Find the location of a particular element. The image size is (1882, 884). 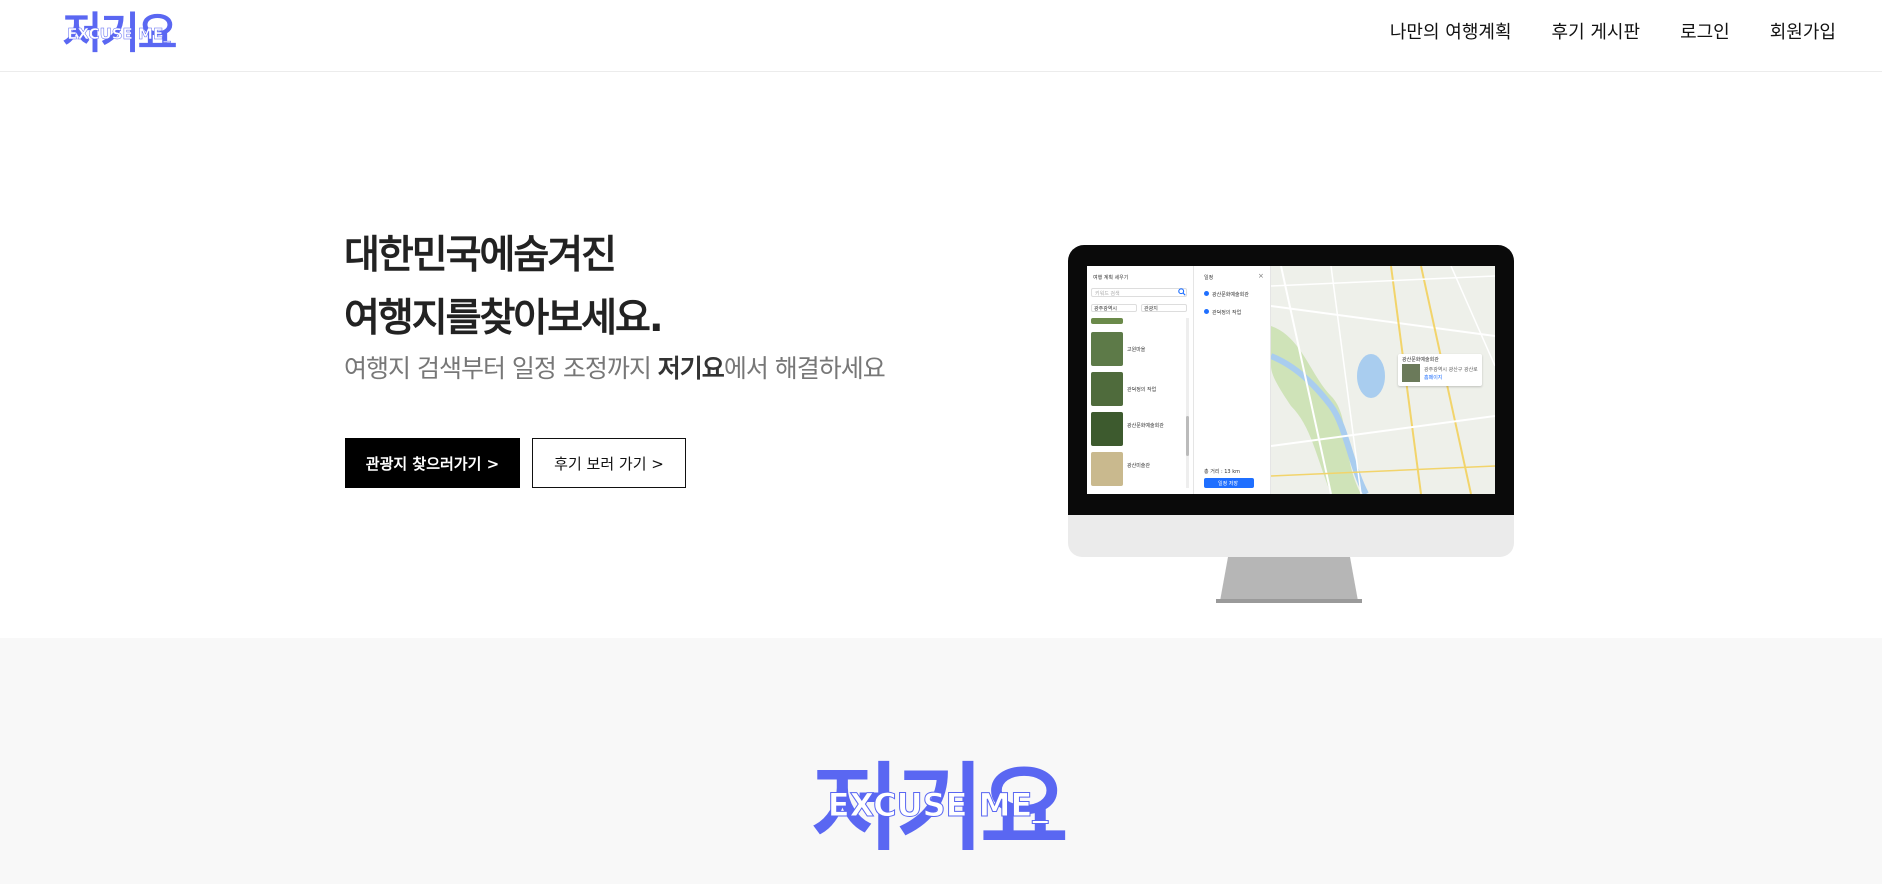

screen-left-title: 여행 계획 세우기 is located at coordinates (1111, 278).